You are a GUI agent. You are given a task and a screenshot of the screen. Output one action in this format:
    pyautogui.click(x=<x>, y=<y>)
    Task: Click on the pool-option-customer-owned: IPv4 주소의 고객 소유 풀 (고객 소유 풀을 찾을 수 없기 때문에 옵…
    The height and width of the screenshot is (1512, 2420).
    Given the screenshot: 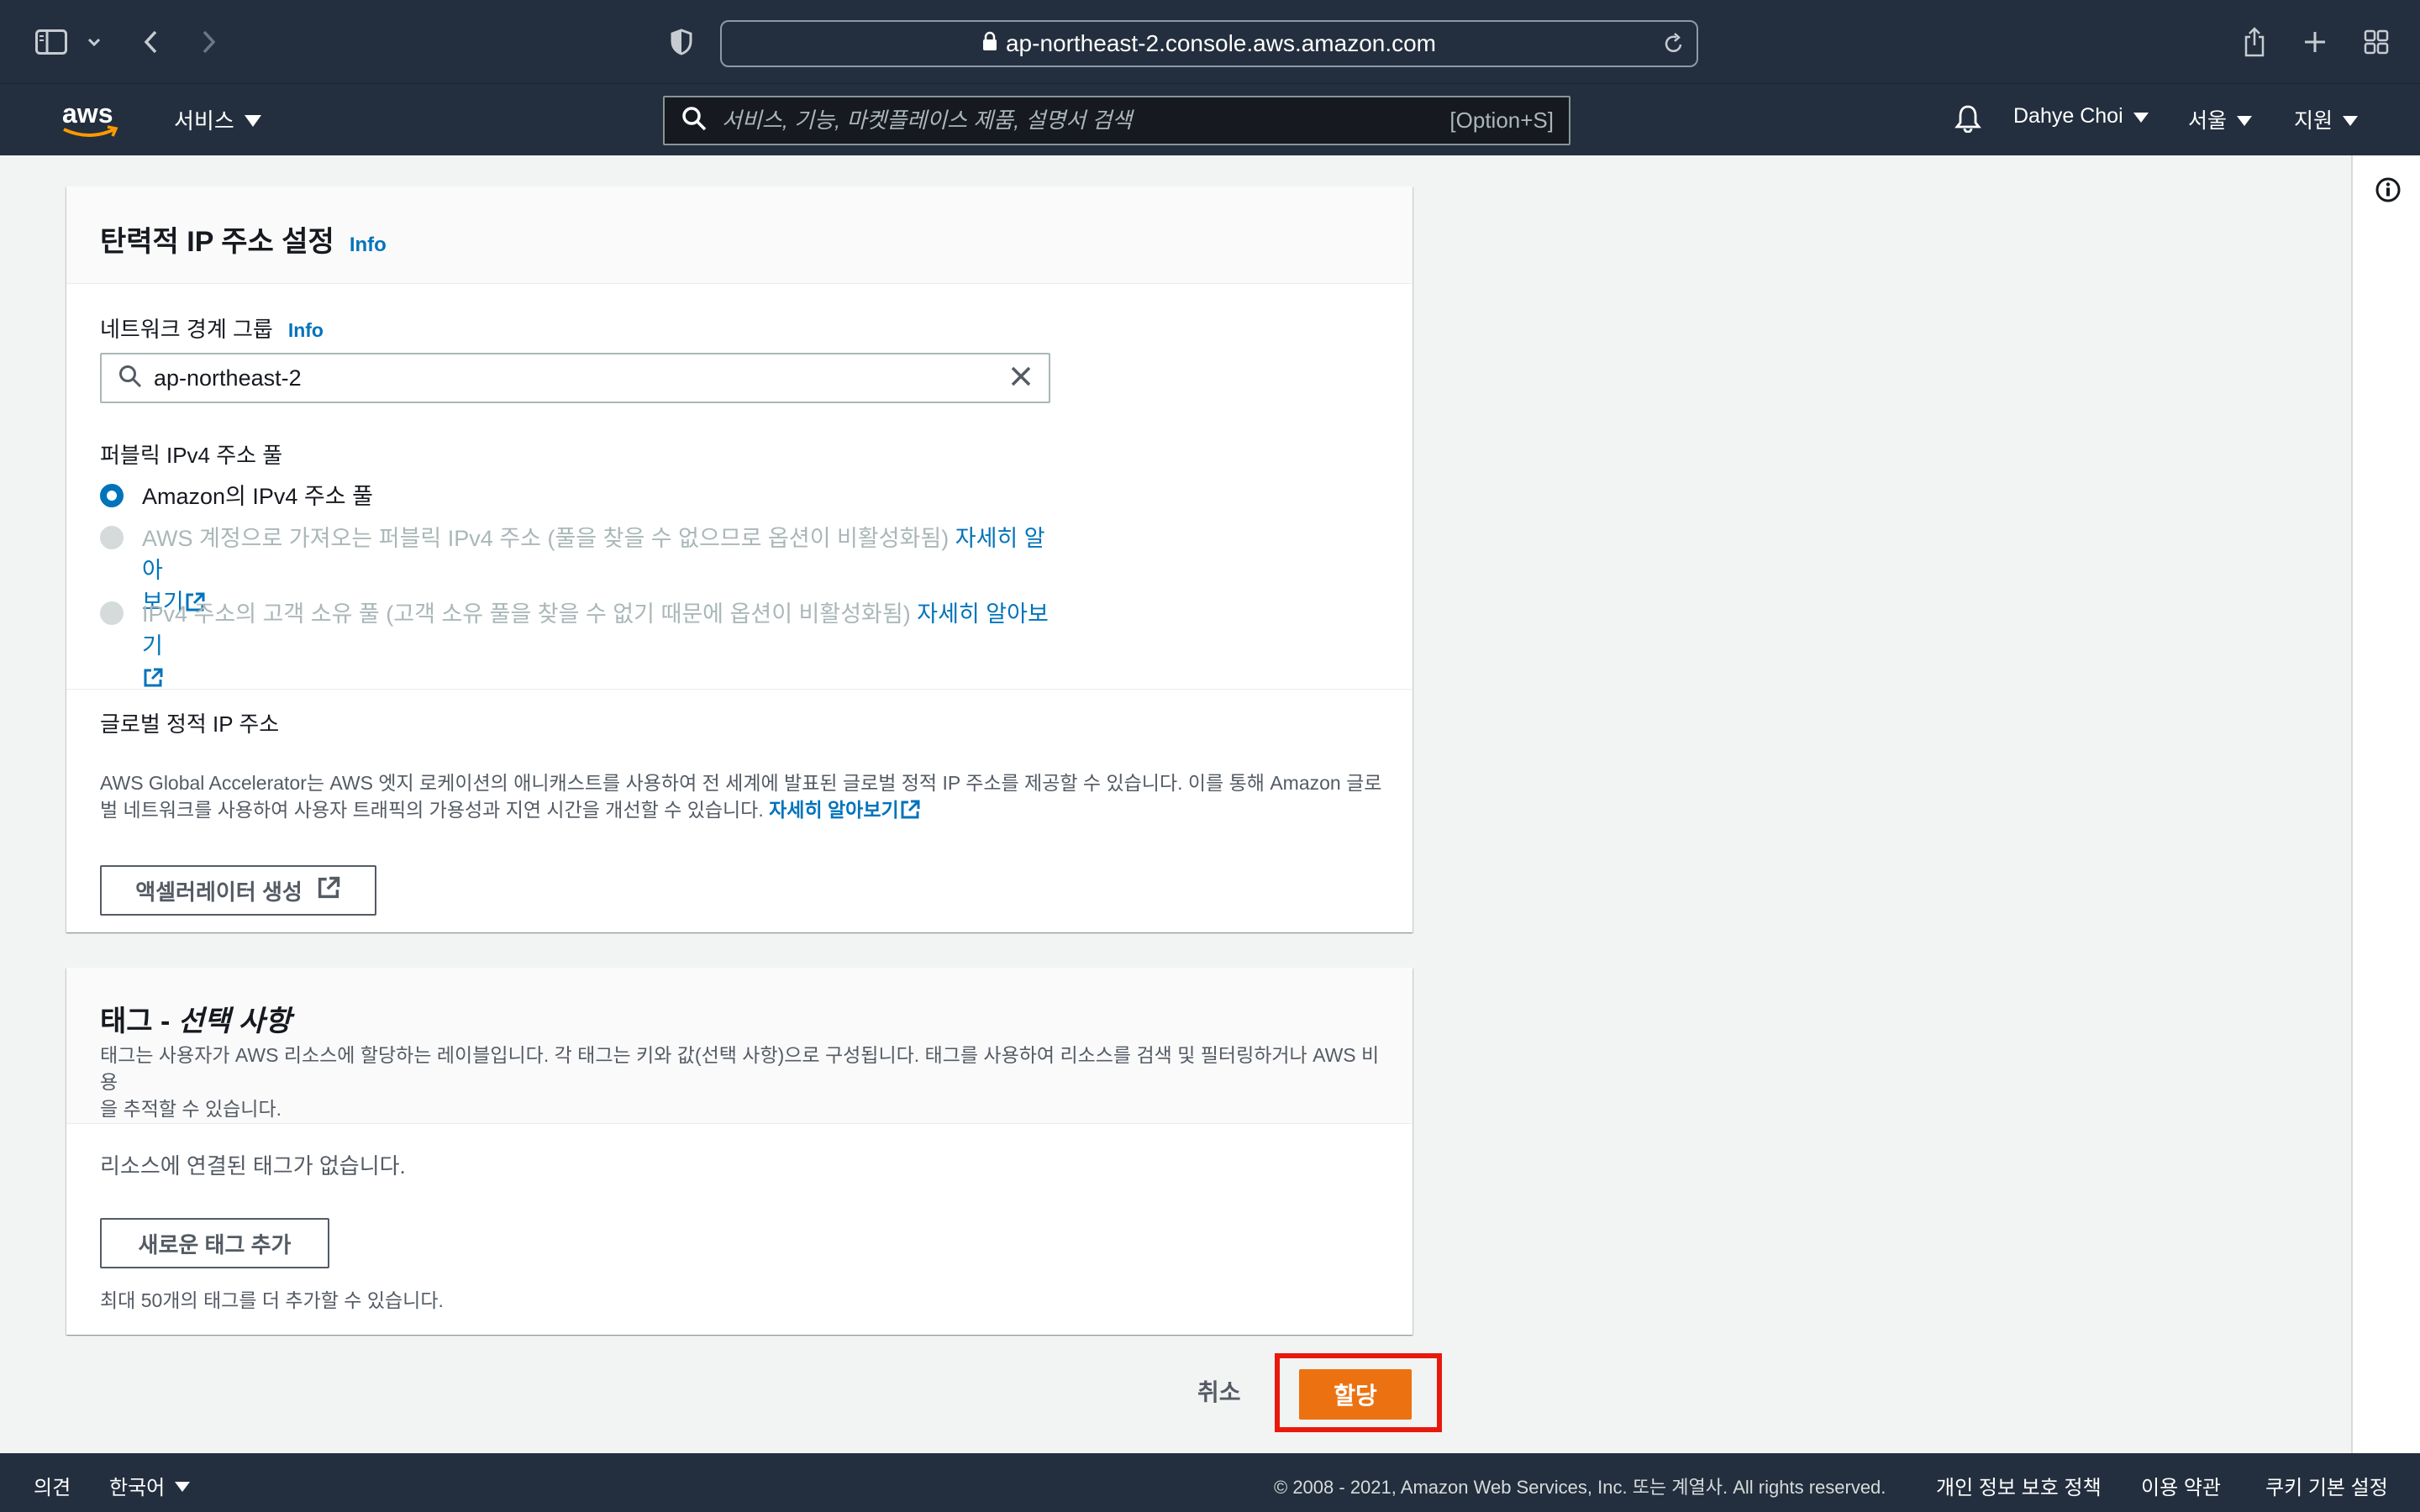 What is the action you would take?
    pyautogui.click(x=604, y=646)
    